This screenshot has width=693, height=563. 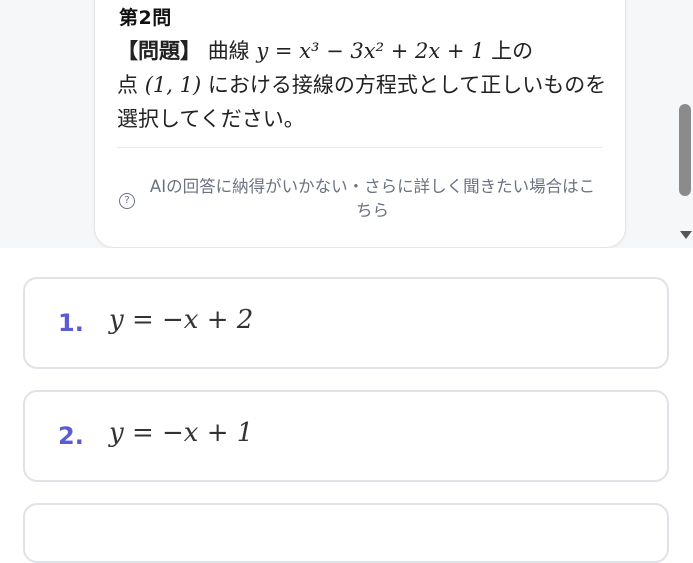 What do you see at coordinates (173, 85) in the screenshot?
I see `point-coordinates: (1, 1)` at bounding box center [173, 85].